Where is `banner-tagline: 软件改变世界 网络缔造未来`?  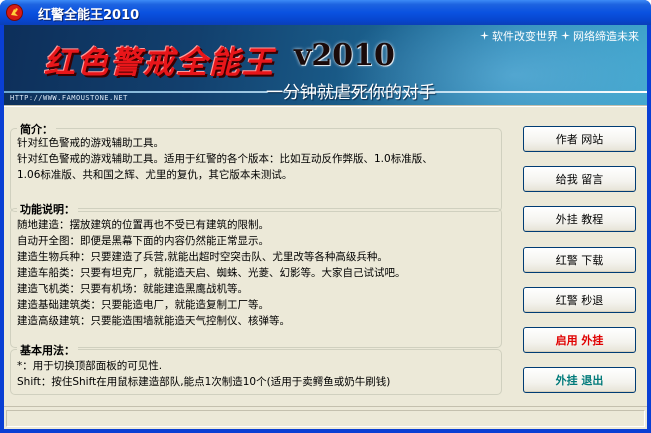 banner-tagline: 软件改变世界 网络缔造未来 is located at coordinates (559, 36).